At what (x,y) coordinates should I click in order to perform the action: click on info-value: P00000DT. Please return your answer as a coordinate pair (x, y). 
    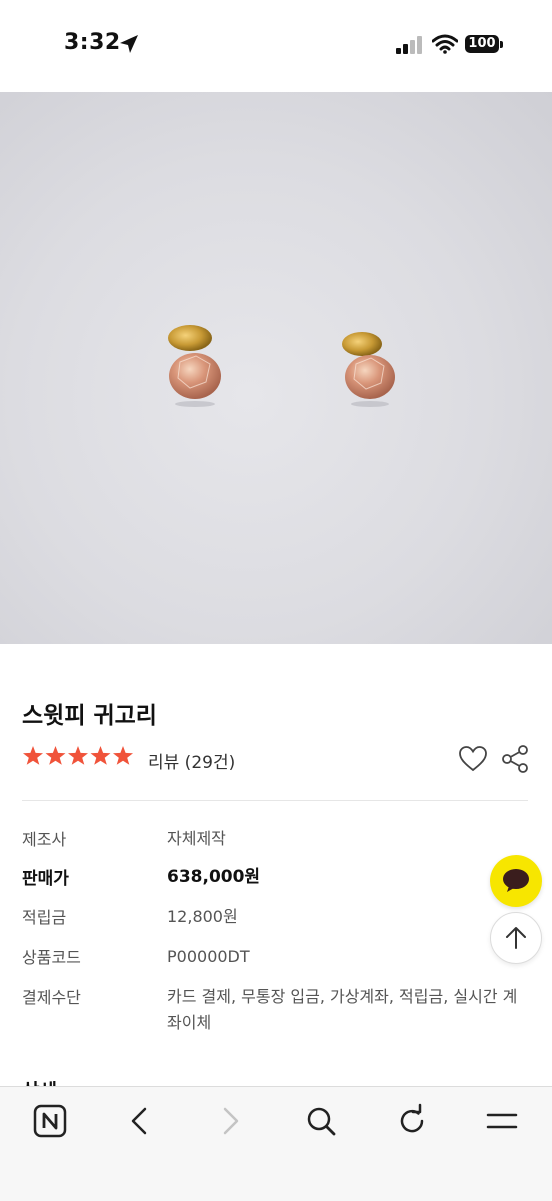
    Looking at the image, I should click on (208, 956).